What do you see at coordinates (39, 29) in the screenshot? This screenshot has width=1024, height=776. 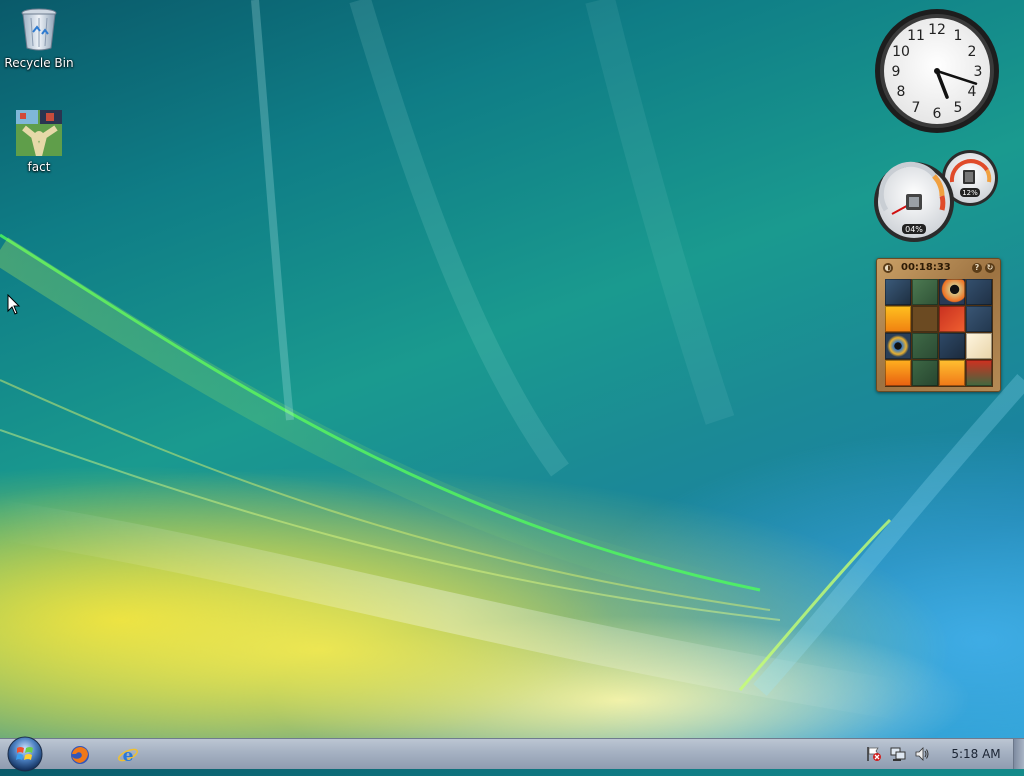 I see `recycle-bin-icon` at bounding box center [39, 29].